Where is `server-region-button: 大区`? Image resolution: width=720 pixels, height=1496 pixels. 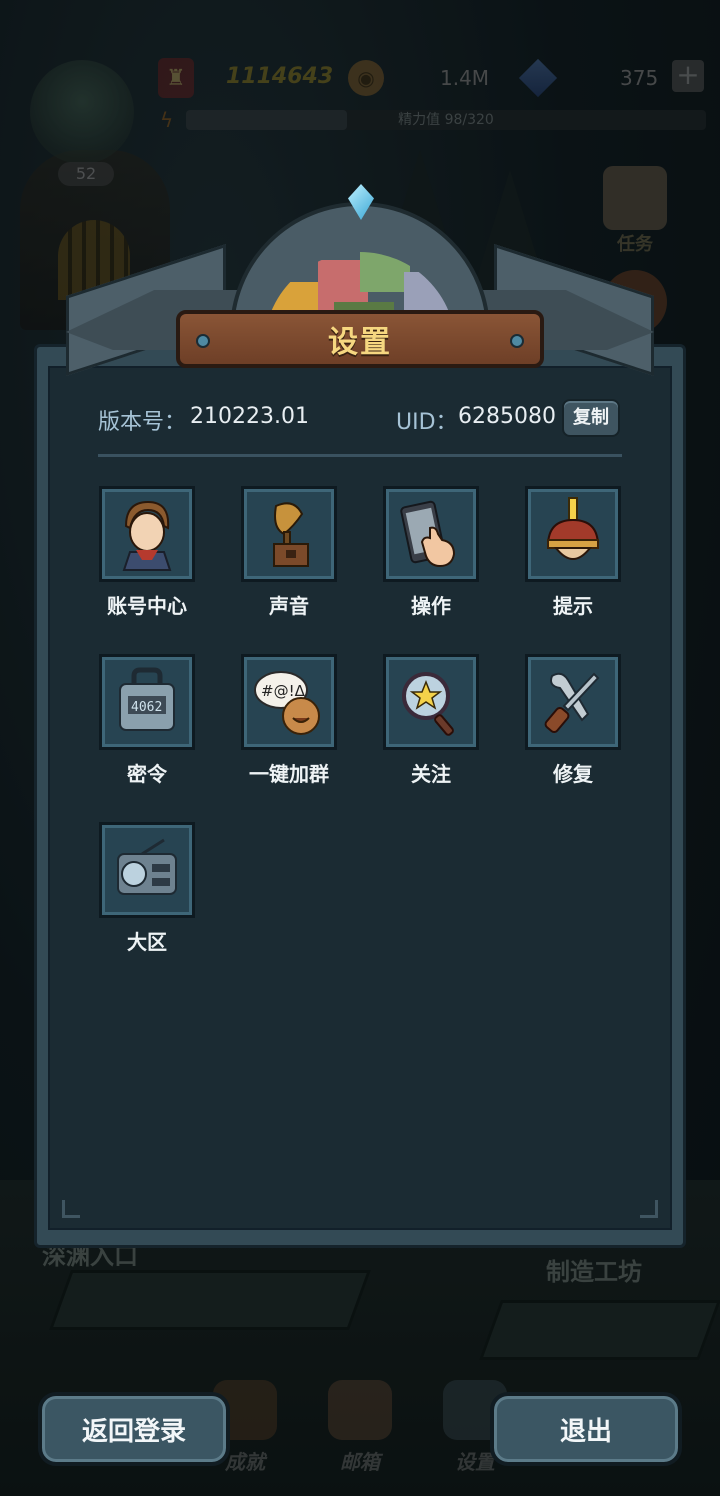
server-region-button: 大区 is located at coordinates (147, 892).